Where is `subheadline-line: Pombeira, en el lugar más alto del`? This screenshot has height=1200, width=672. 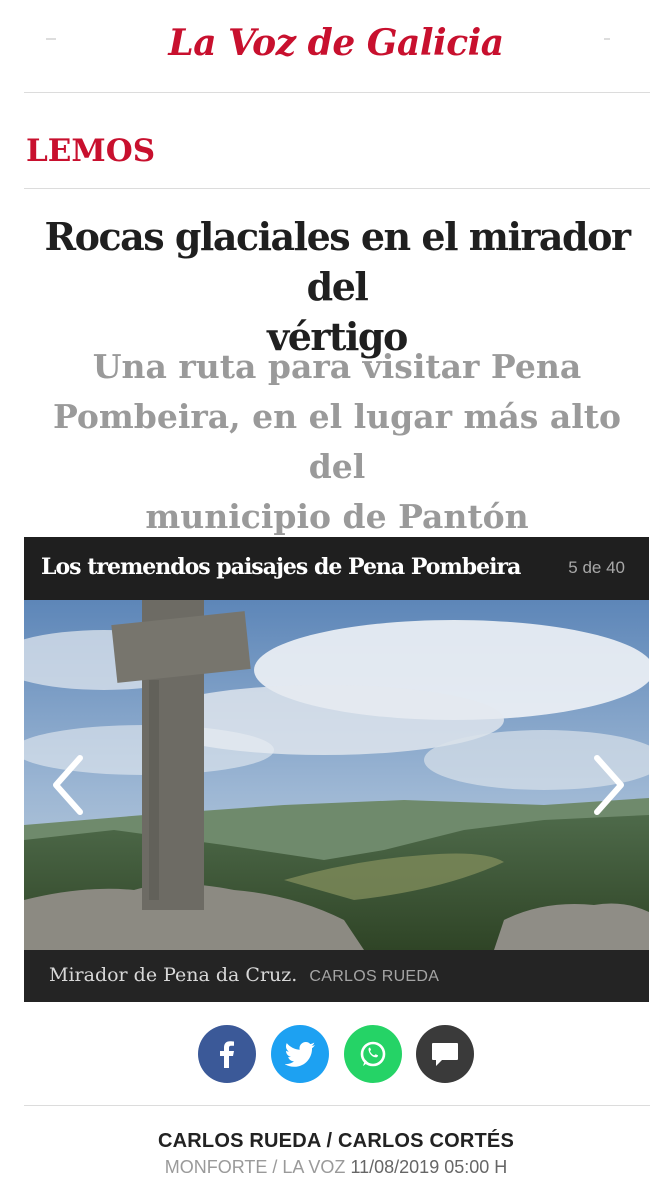 subheadline-line: Pombeira, en el lugar más alto del is located at coordinates (337, 441).